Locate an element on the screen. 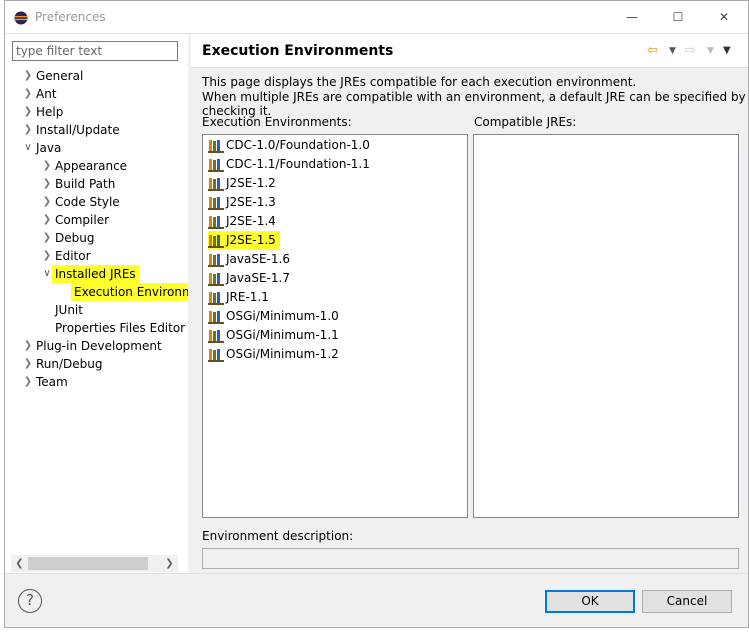 The height and width of the screenshot is (634, 749). ok-button: OK is located at coordinates (590, 601).